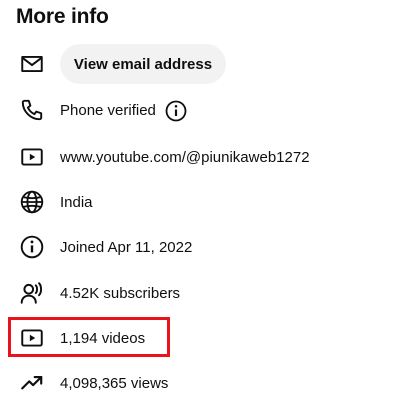 This screenshot has height=410, width=400. What do you see at coordinates (32, 202) in the screenshot?
I see `globe-icon` at bounding box center [32, 202].